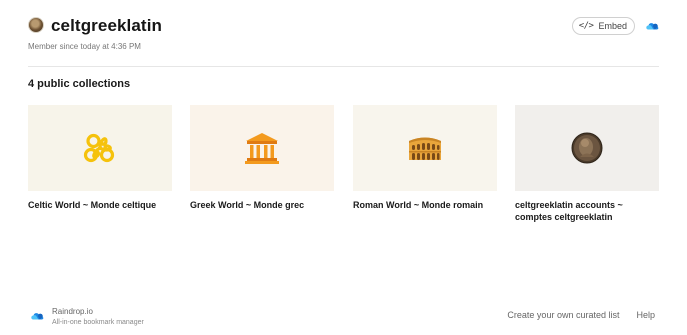  I want to click on profile-username: celtgreeklatin, so click(107, 25).